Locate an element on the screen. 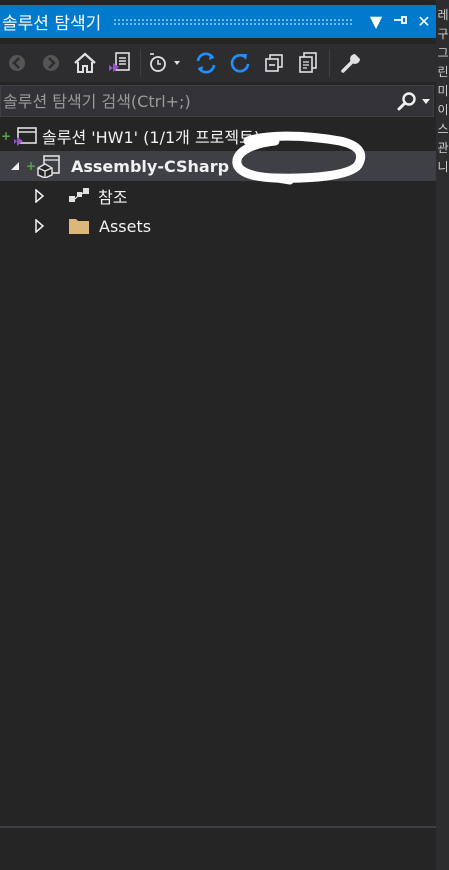 The height and width of the screenshot is (870, 449). search-input is located at coordinates (198, 101).